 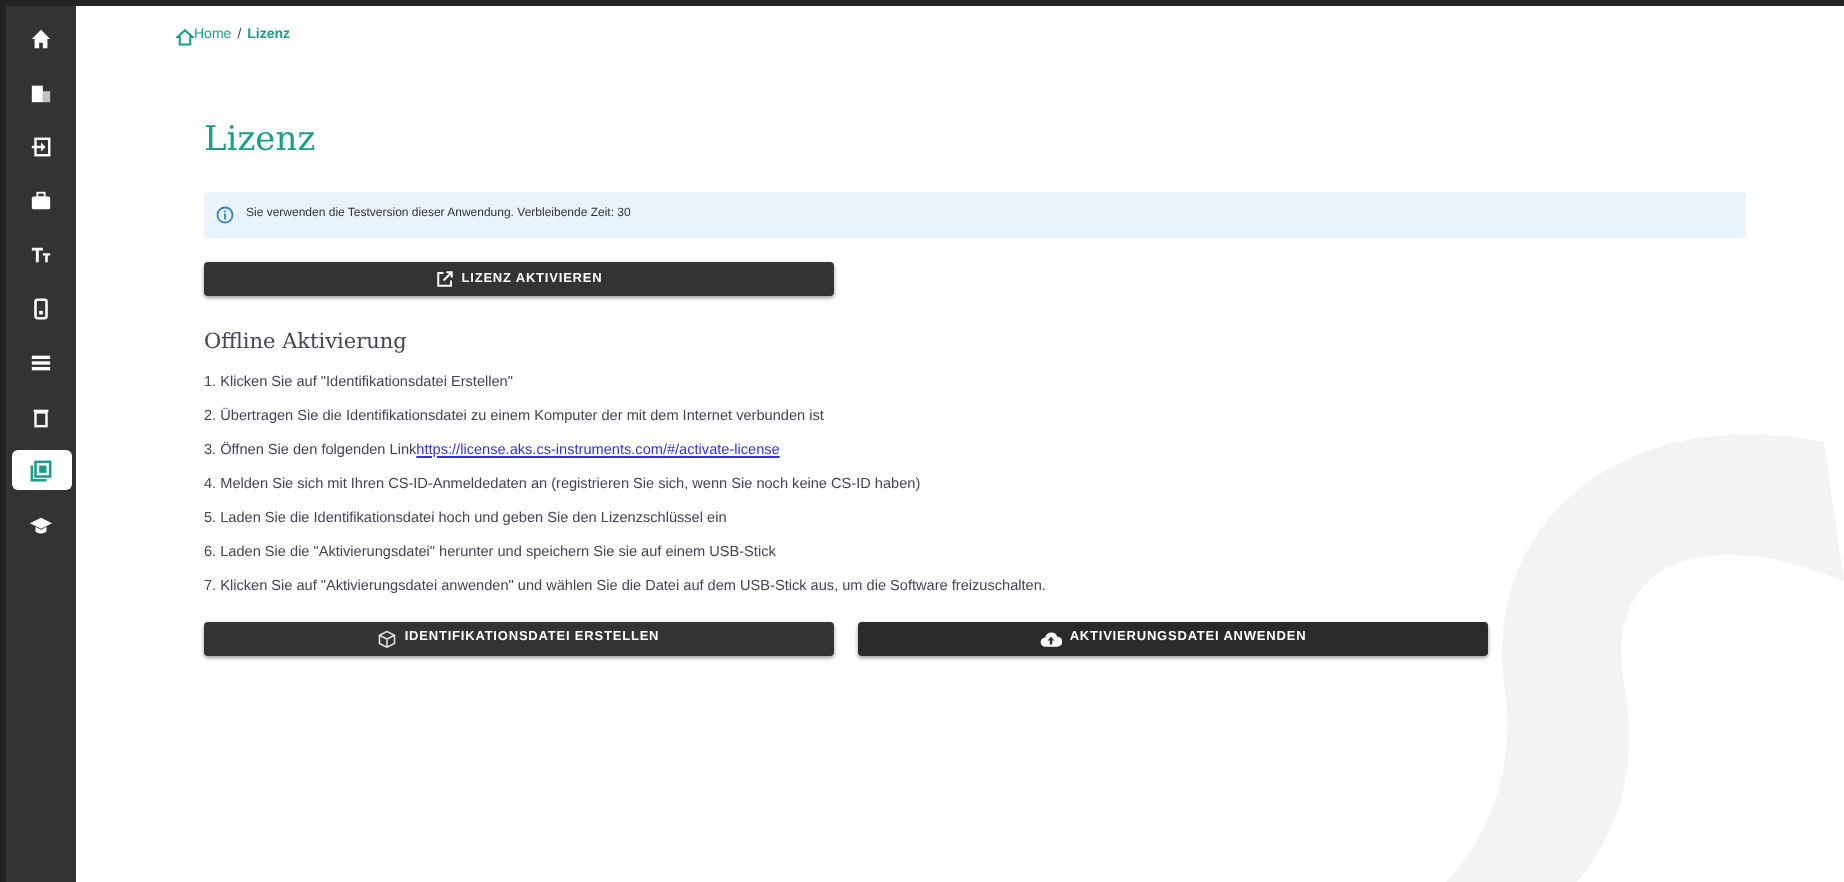 What do you see at coordinates (41, 362) in the screenshot?
I see `list-icon` at bounding box center [41, 362].